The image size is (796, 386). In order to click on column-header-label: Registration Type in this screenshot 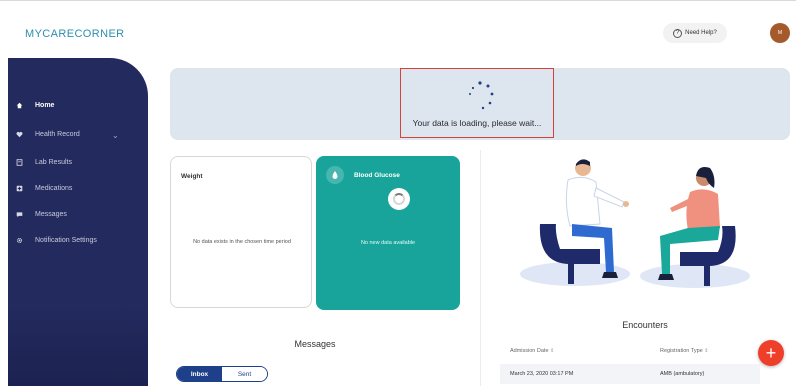, I will do `click(681, 351)`.